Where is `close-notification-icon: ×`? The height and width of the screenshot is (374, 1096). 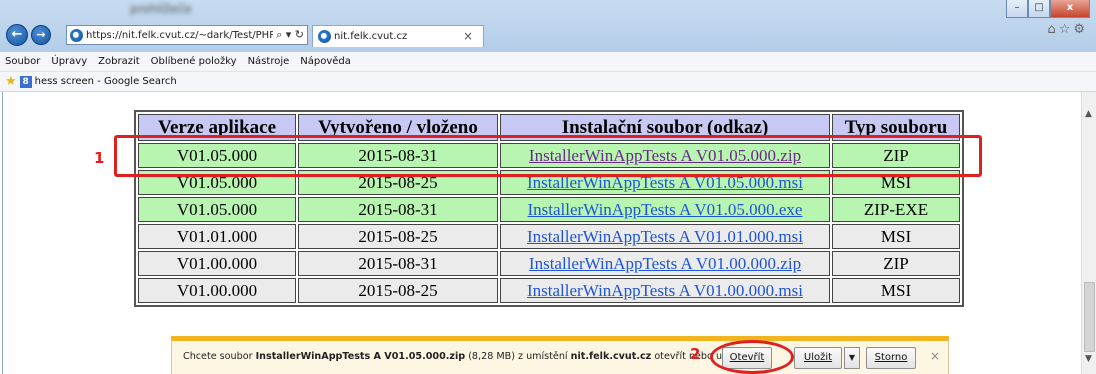
close-notification-icon: × is located at coordinates (935, 356).